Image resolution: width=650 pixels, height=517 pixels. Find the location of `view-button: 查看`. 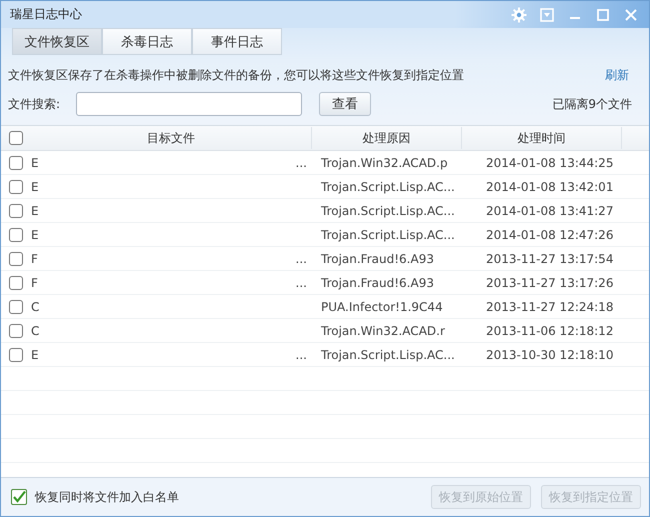

view-button: 查看 is located at coordinates (345, 104).